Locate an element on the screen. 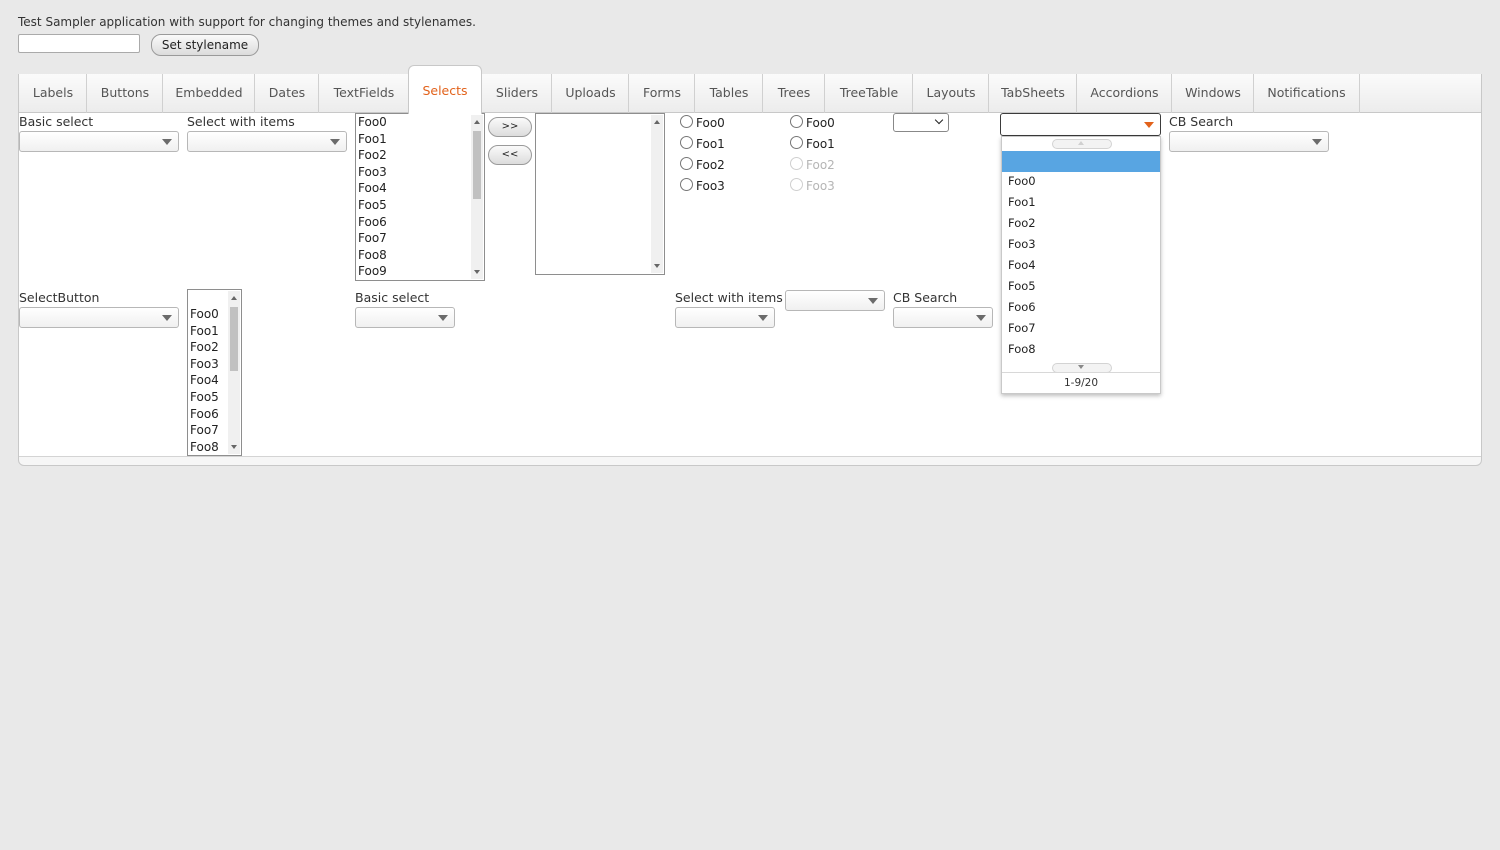  tab-accordions: Accordions is located at coordinates (1124, 93).